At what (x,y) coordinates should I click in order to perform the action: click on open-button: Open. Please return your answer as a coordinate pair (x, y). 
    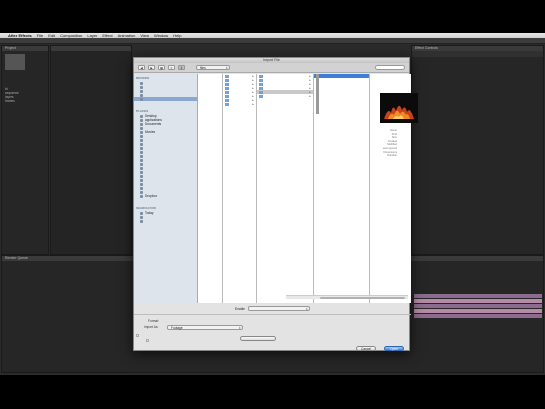
    Looking at the image, I should click on (394, 348).